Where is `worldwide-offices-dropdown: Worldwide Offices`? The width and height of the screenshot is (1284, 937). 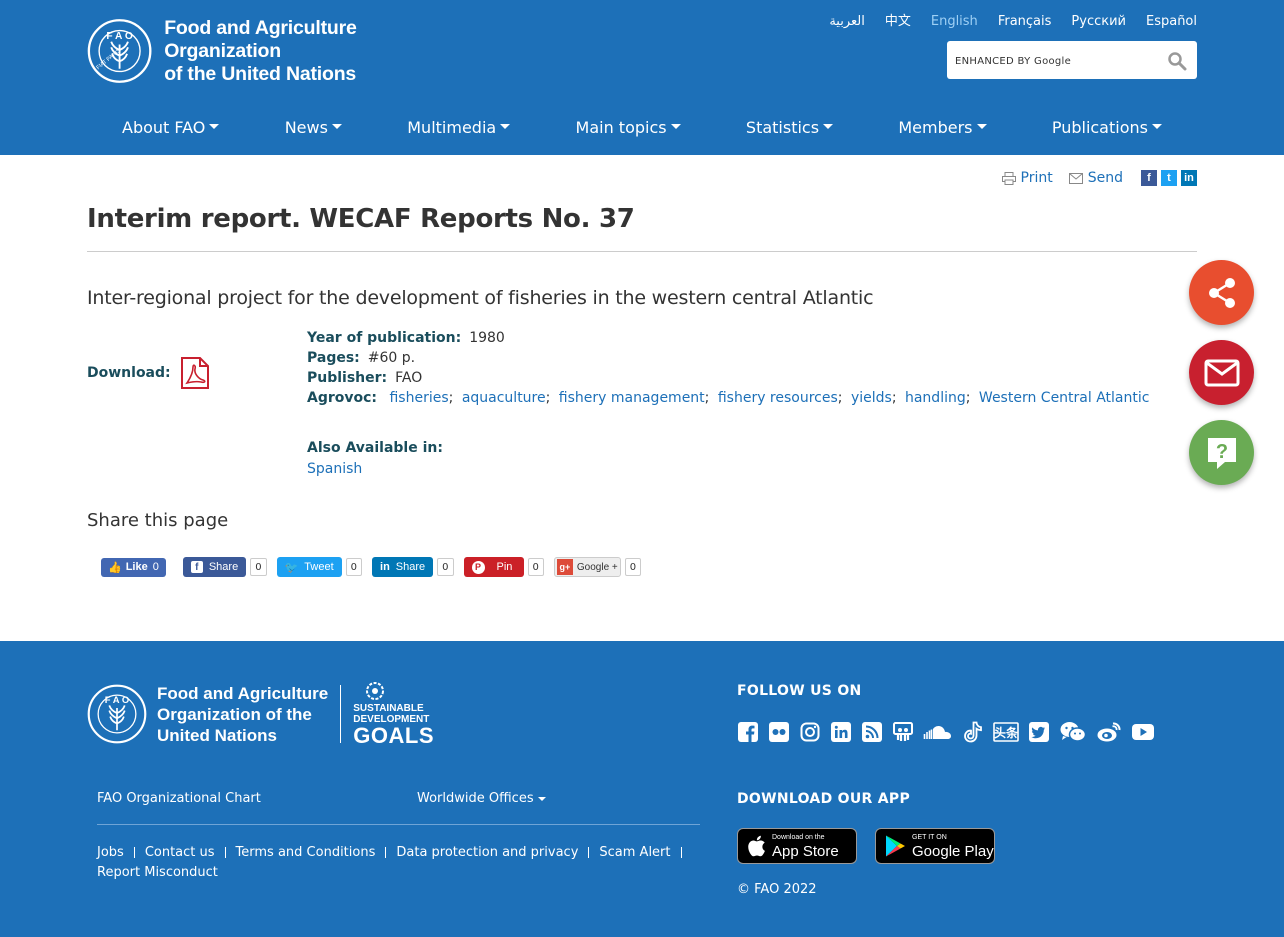 worldwide-offices-dropdown: Worldwide Offices is located at coordinates (481, 798).